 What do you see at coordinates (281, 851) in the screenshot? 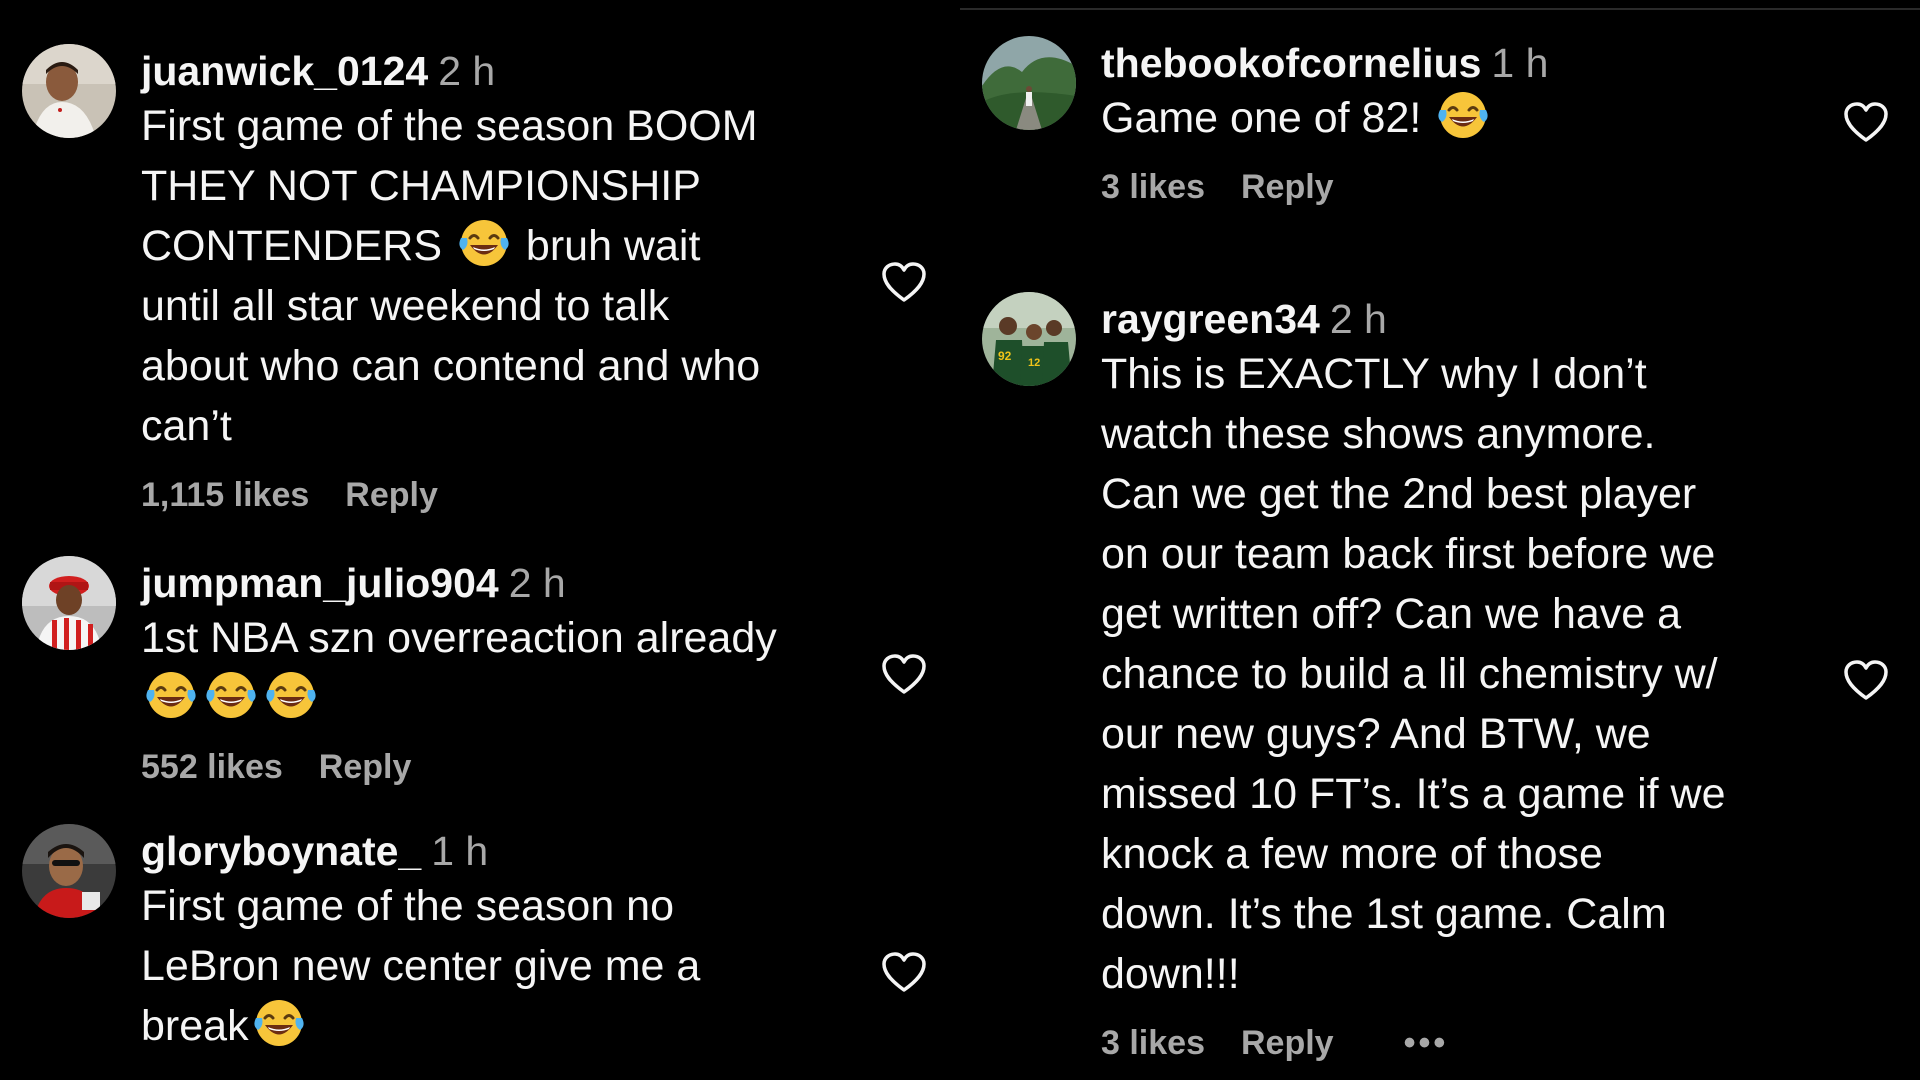
I see `username: gloryboynate_` at bounding box center [281, 851].